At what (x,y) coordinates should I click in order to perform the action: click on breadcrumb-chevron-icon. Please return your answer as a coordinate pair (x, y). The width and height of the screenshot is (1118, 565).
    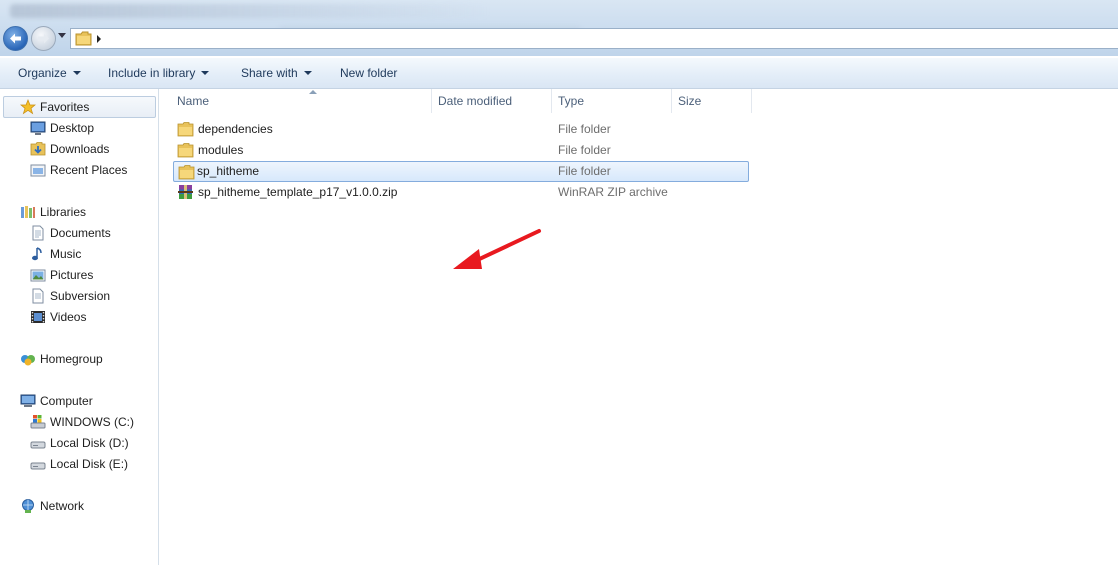
    Looking at the image, I should click on (99, 39).